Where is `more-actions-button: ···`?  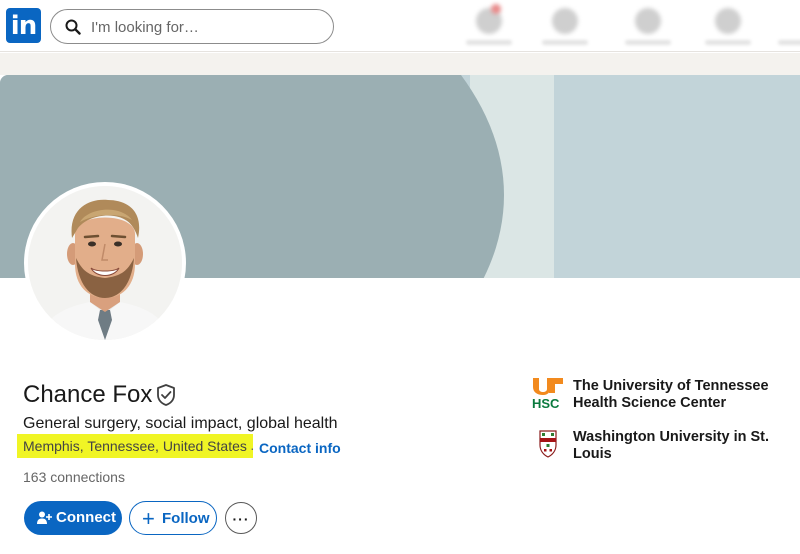
more-actions-button: ··· is located at coordinates (241, 518).